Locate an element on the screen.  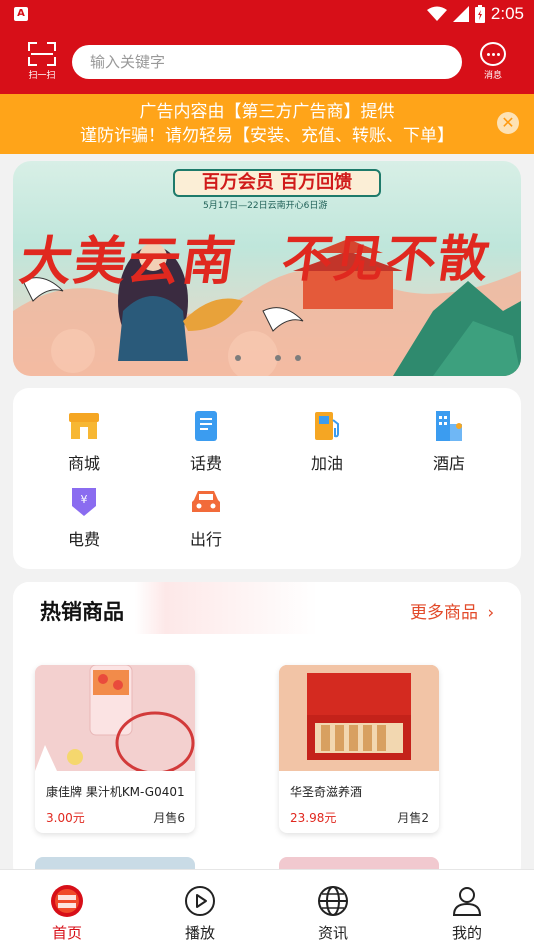
tab-home: 首页 is located at coordinates (67, 913).